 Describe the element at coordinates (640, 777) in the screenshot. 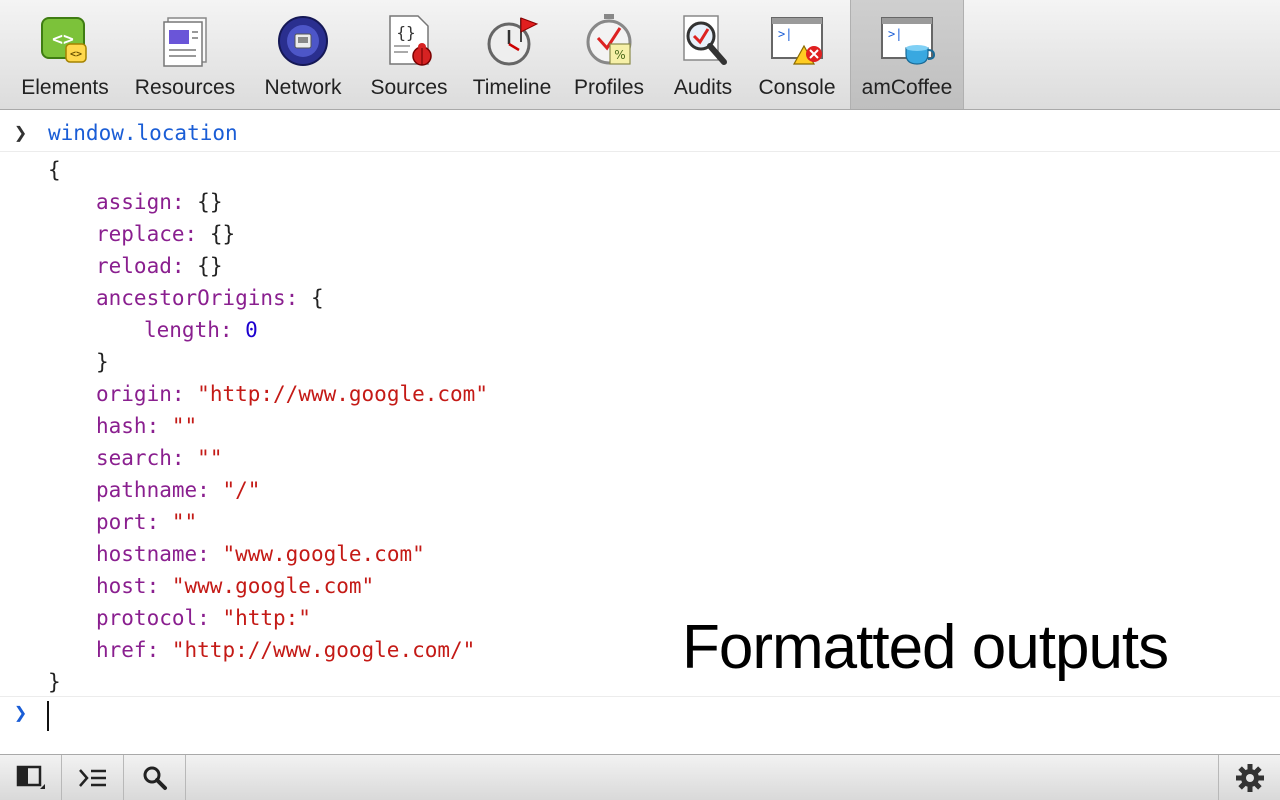

I see `status-bar` at that location.